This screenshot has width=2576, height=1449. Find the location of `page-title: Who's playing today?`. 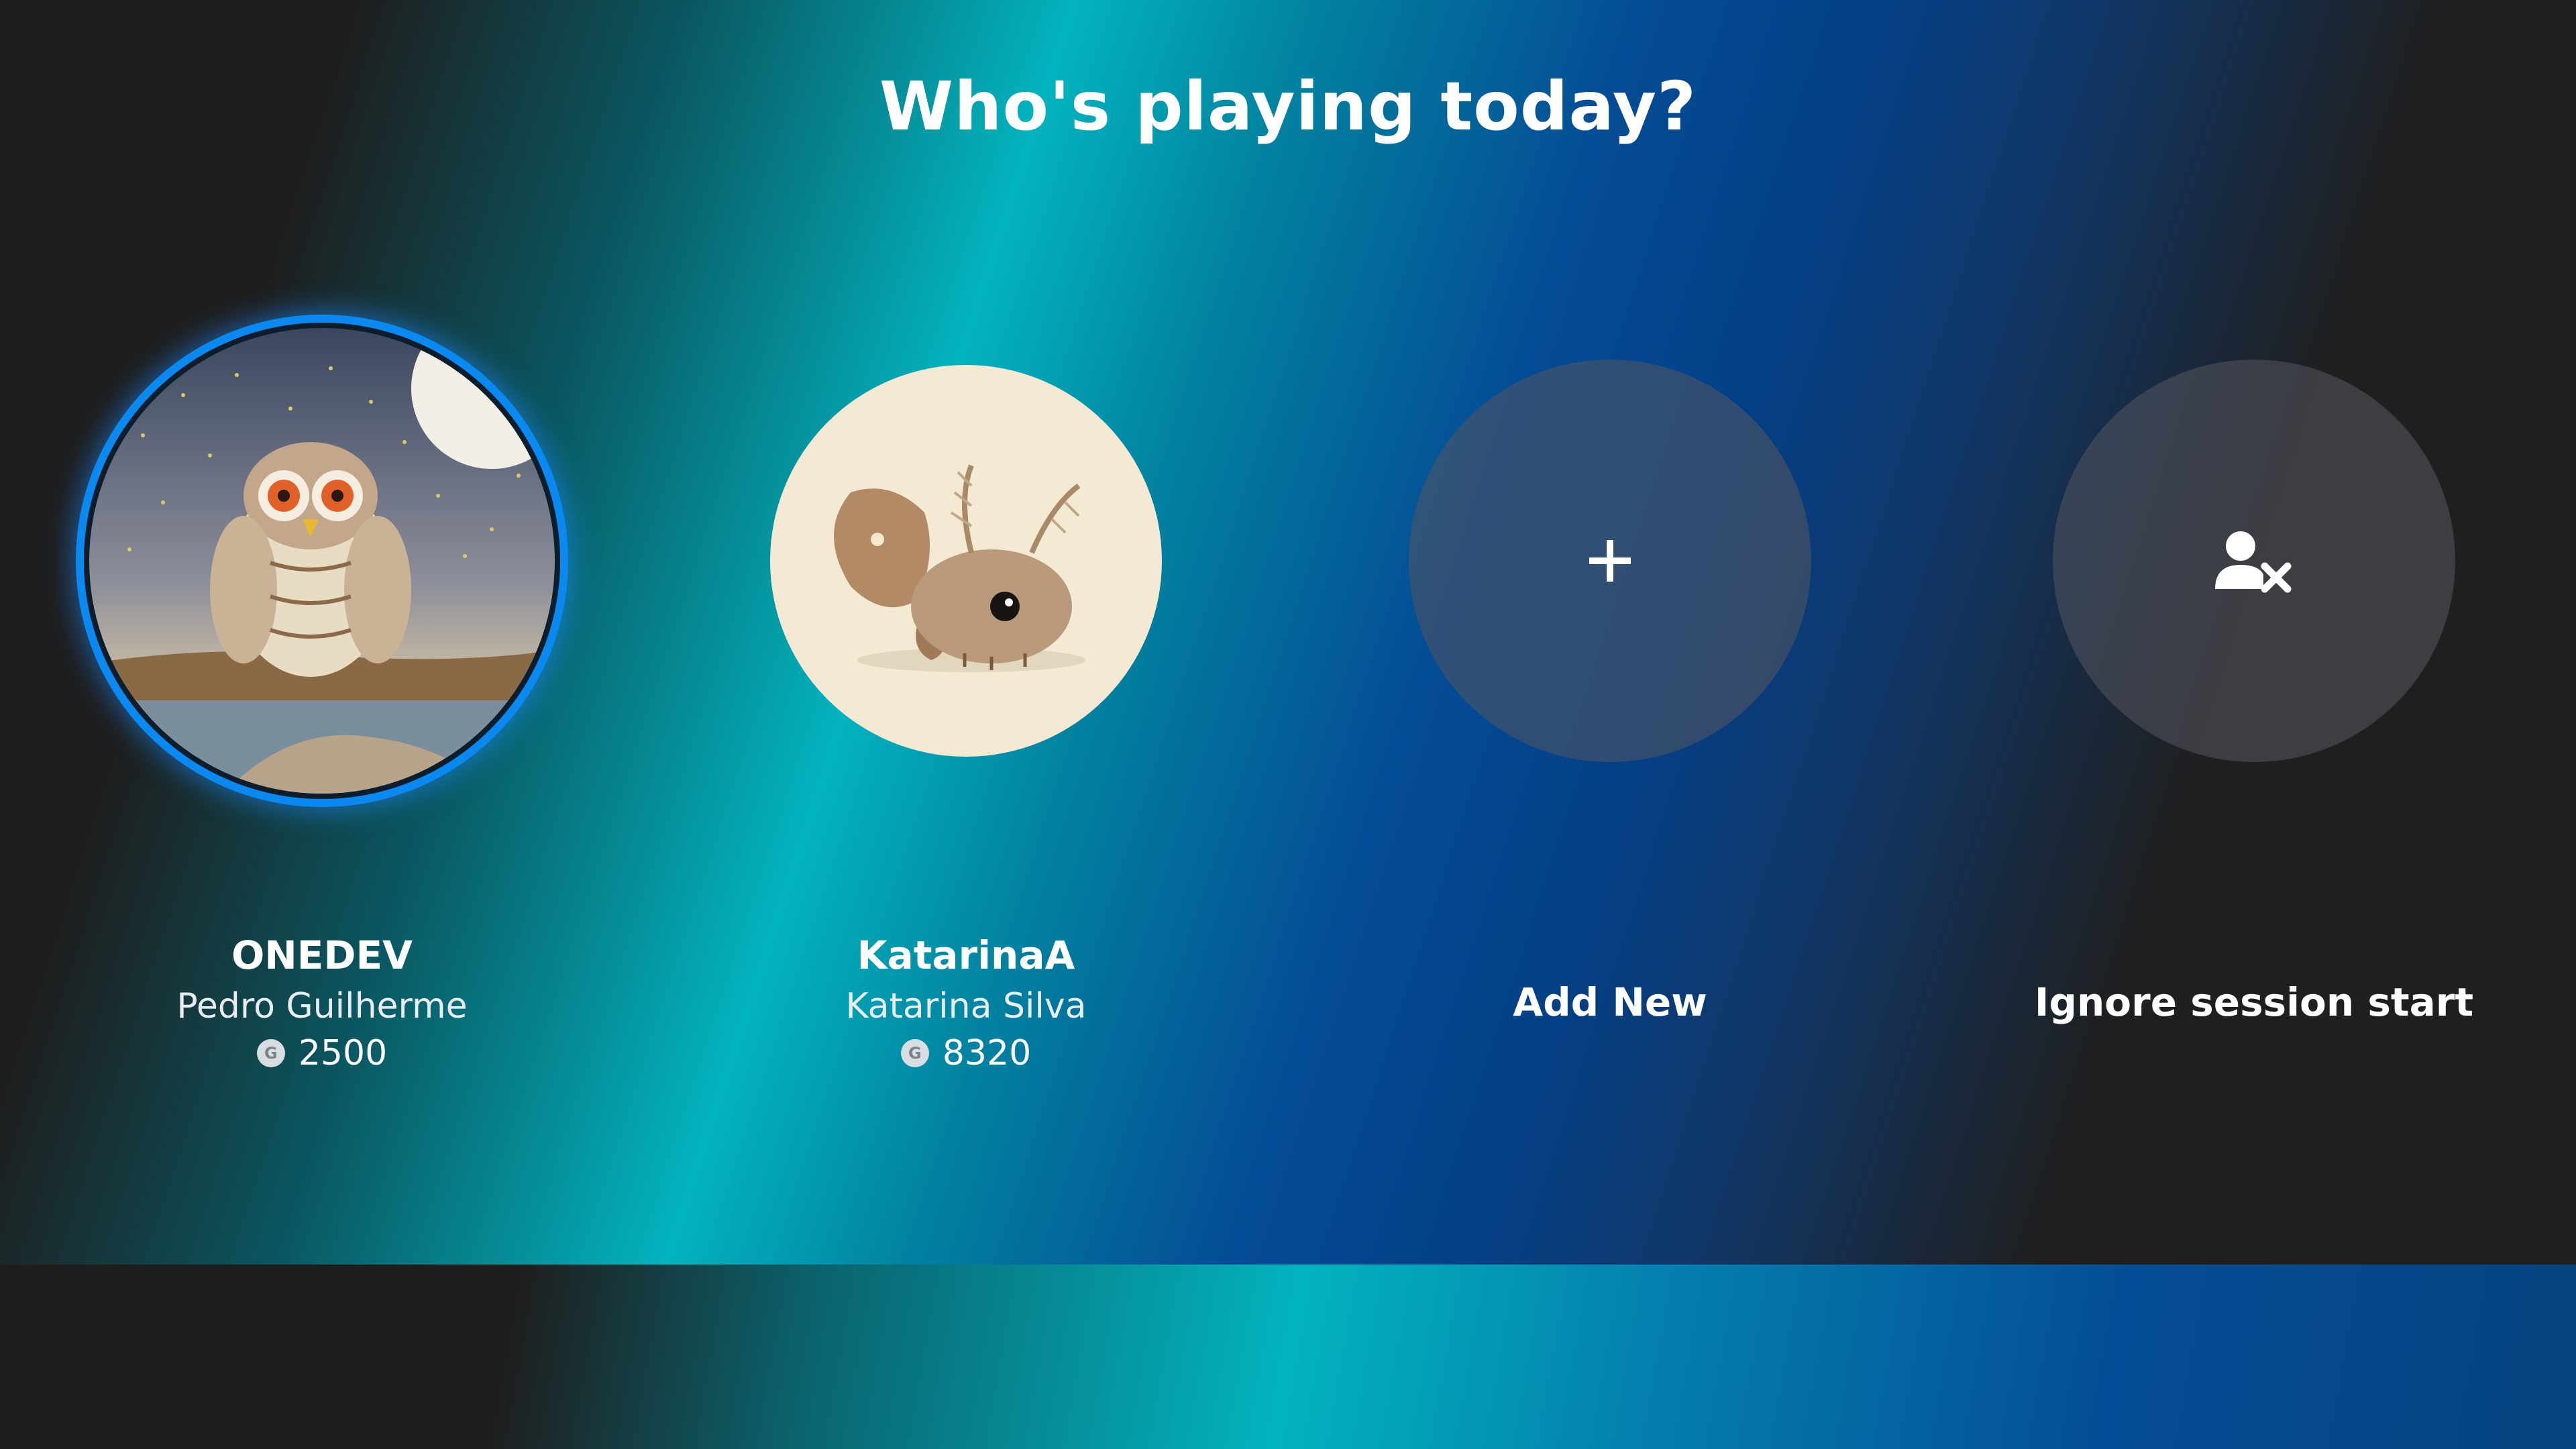

page-title: Who's playing today? is located at coordinates (1288, 106).